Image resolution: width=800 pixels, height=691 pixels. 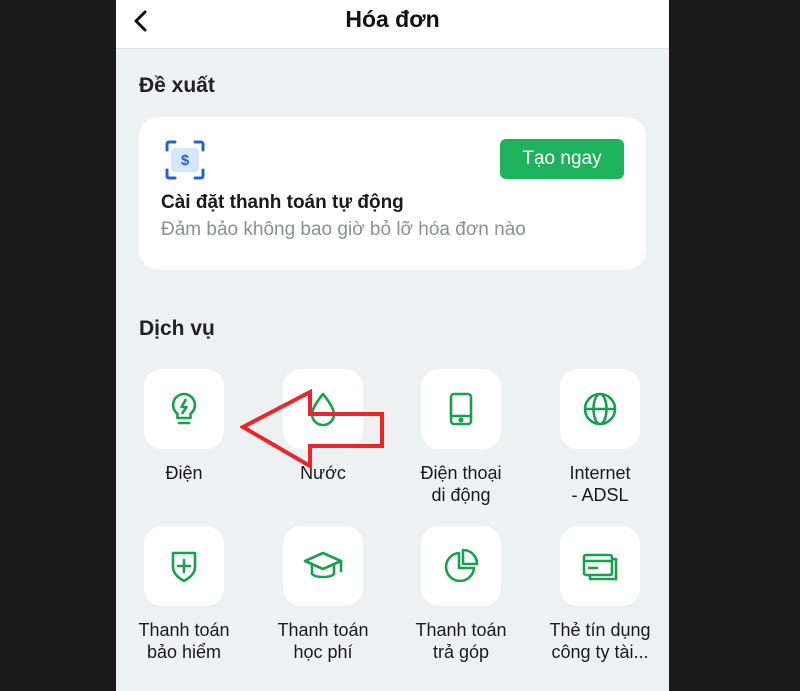 I want to click on autopay-scan-dollar-icon: $, so click(x=185, y=160).